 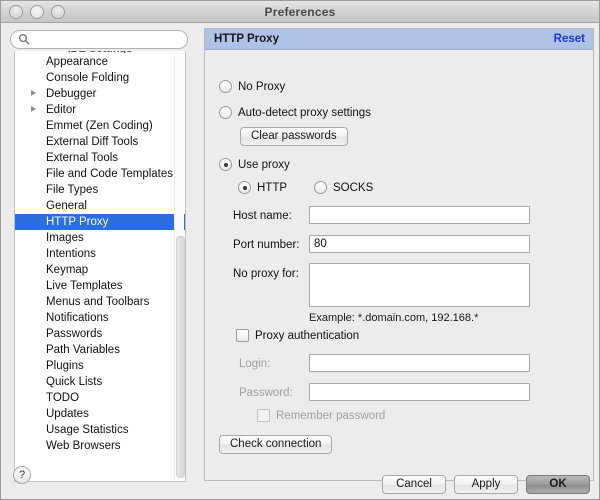 I want to click on sidebar-item-label: File and Code Templates, so click(x=109, y=174).